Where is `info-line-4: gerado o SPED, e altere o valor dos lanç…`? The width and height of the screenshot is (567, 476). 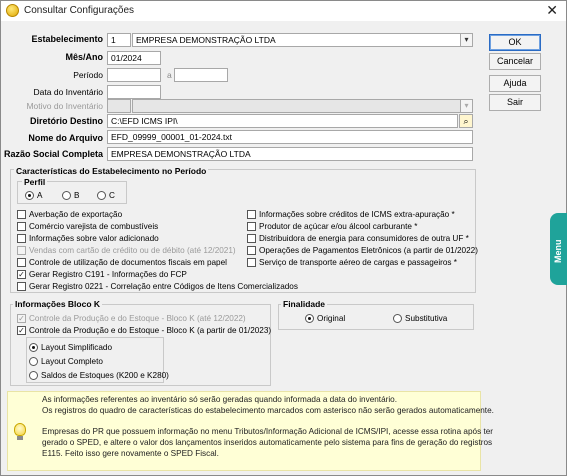
info-line-4: gerado o SPED, e altere o valor dos lanç… is located at coordinates (267, 442).